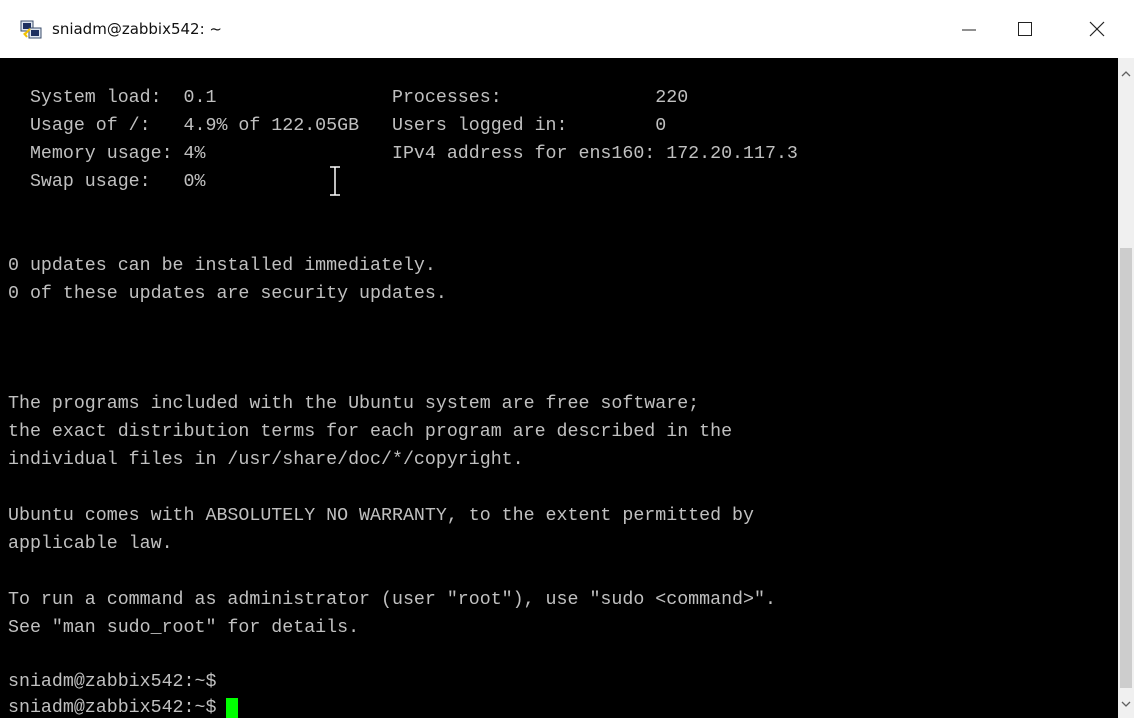 The width and height of the screenshot is (1134, 718). I want to click on minimize-button, so click(969, 29).